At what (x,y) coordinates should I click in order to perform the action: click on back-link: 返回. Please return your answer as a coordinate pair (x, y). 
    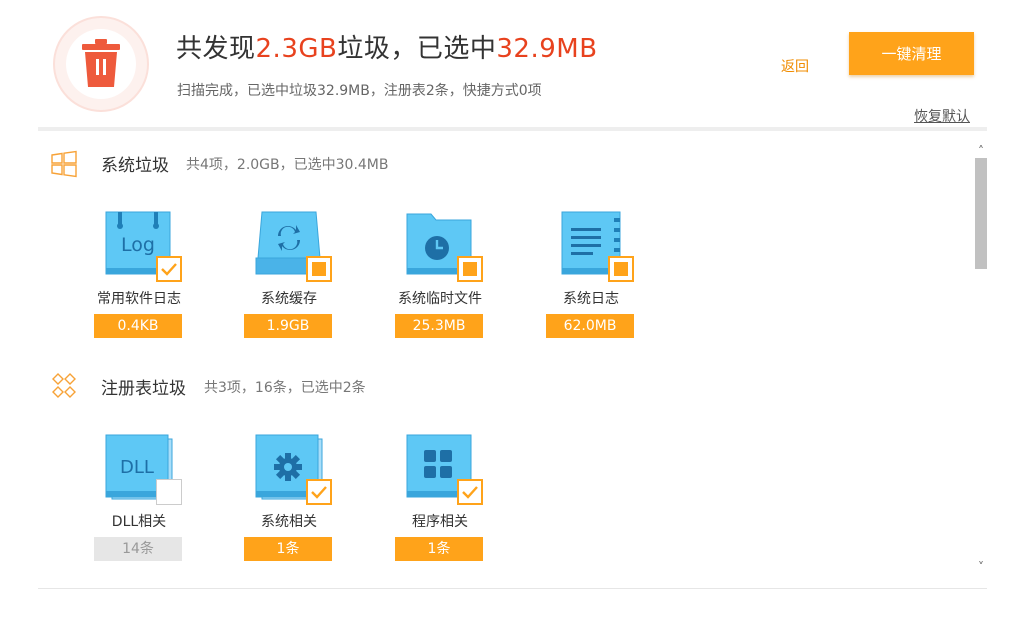
    Looking at the image, I should click on (795, 66).